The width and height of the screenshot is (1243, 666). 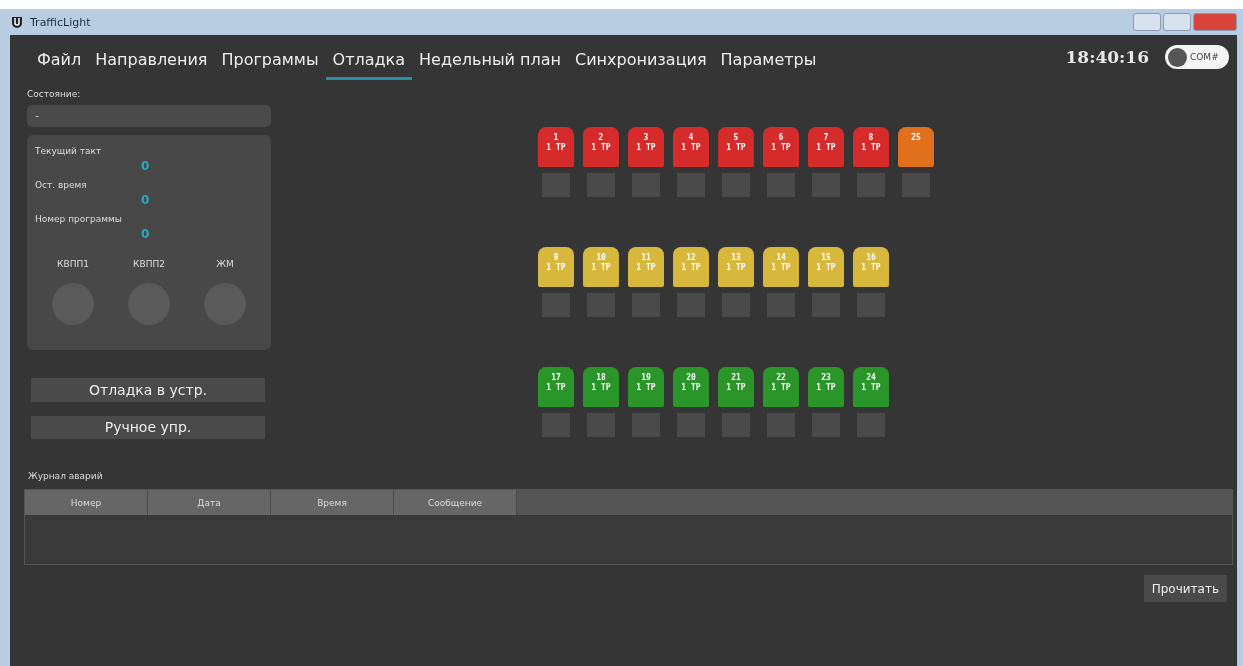 What do you see at coordinates (59, 60) in the screenshot?
I see `menu-tab: Файл` at bounding box center [59, 60].